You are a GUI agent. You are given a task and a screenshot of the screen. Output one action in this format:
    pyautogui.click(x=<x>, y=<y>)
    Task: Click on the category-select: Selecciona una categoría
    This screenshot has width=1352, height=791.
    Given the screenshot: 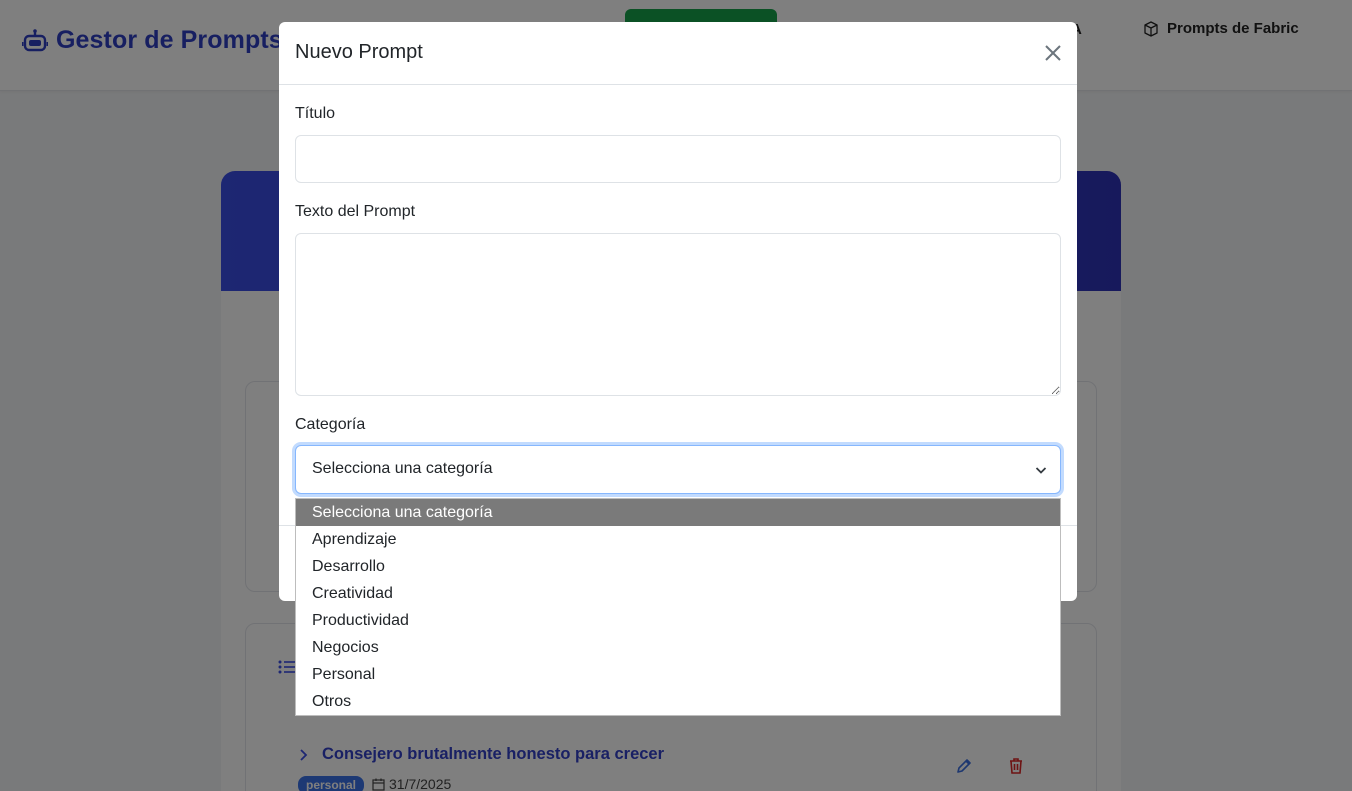 What is the action you would take?
    pyautogui.click(x=678, y=469)
    